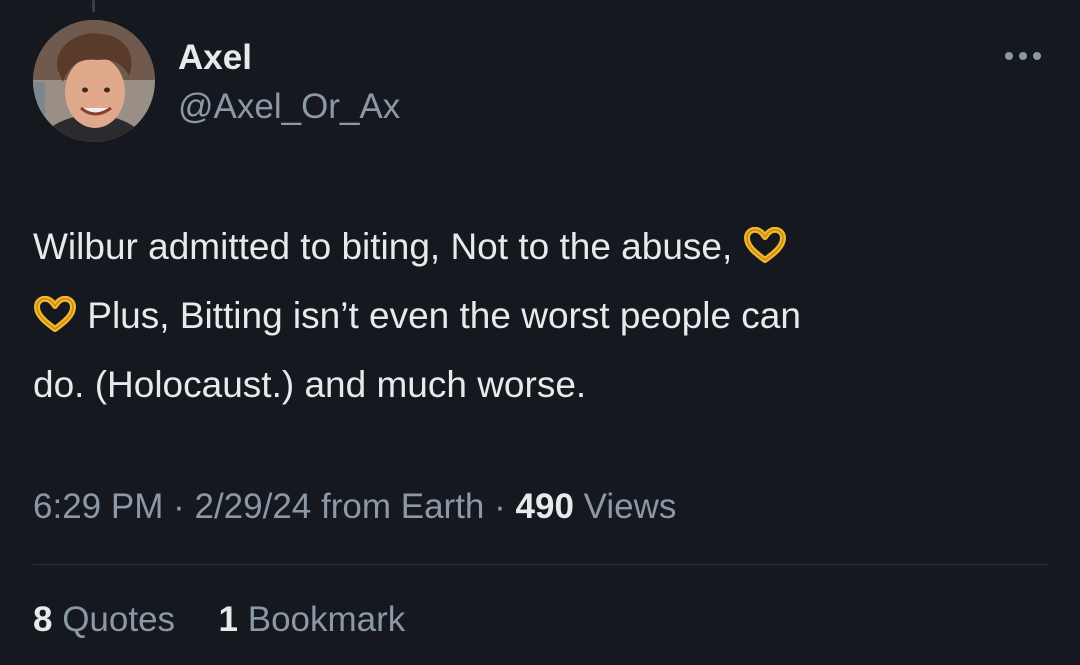 This screenshot has width=1080, height=665. I want to click on quotes-label: Quotes, so click(119, 619).